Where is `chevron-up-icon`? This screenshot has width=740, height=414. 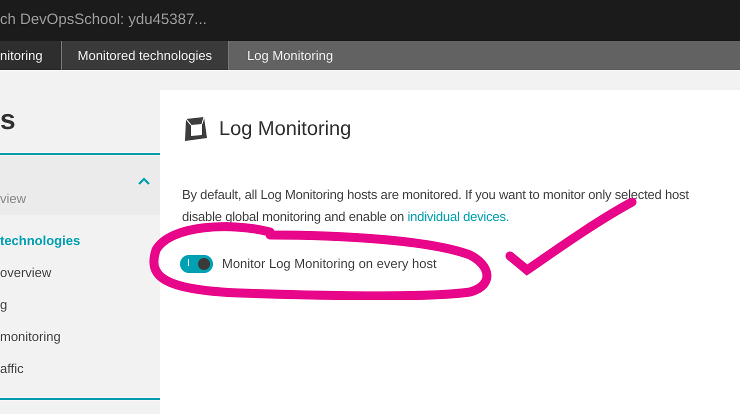
chevron-up-icon is located at coordinates (144, 181).